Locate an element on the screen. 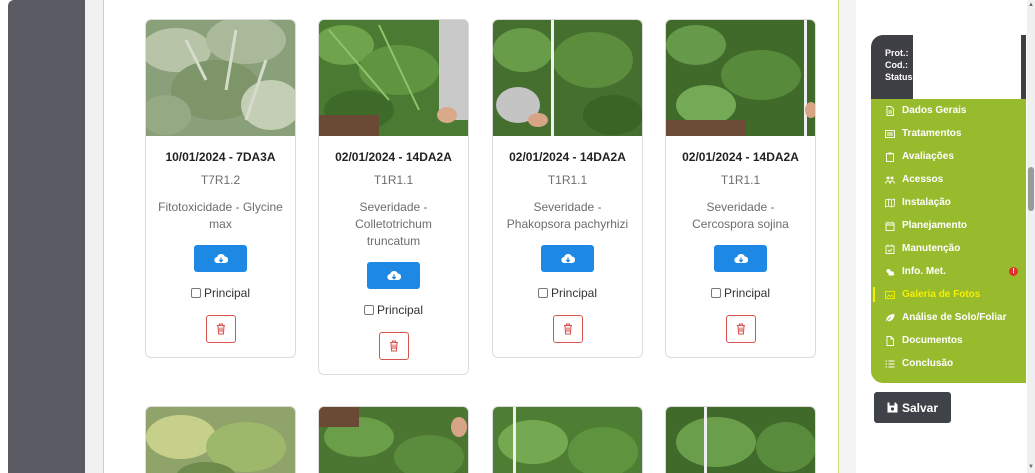 This screenshot has width=1035, height=473. clipboard-icon is located at coordinates (890, 157).